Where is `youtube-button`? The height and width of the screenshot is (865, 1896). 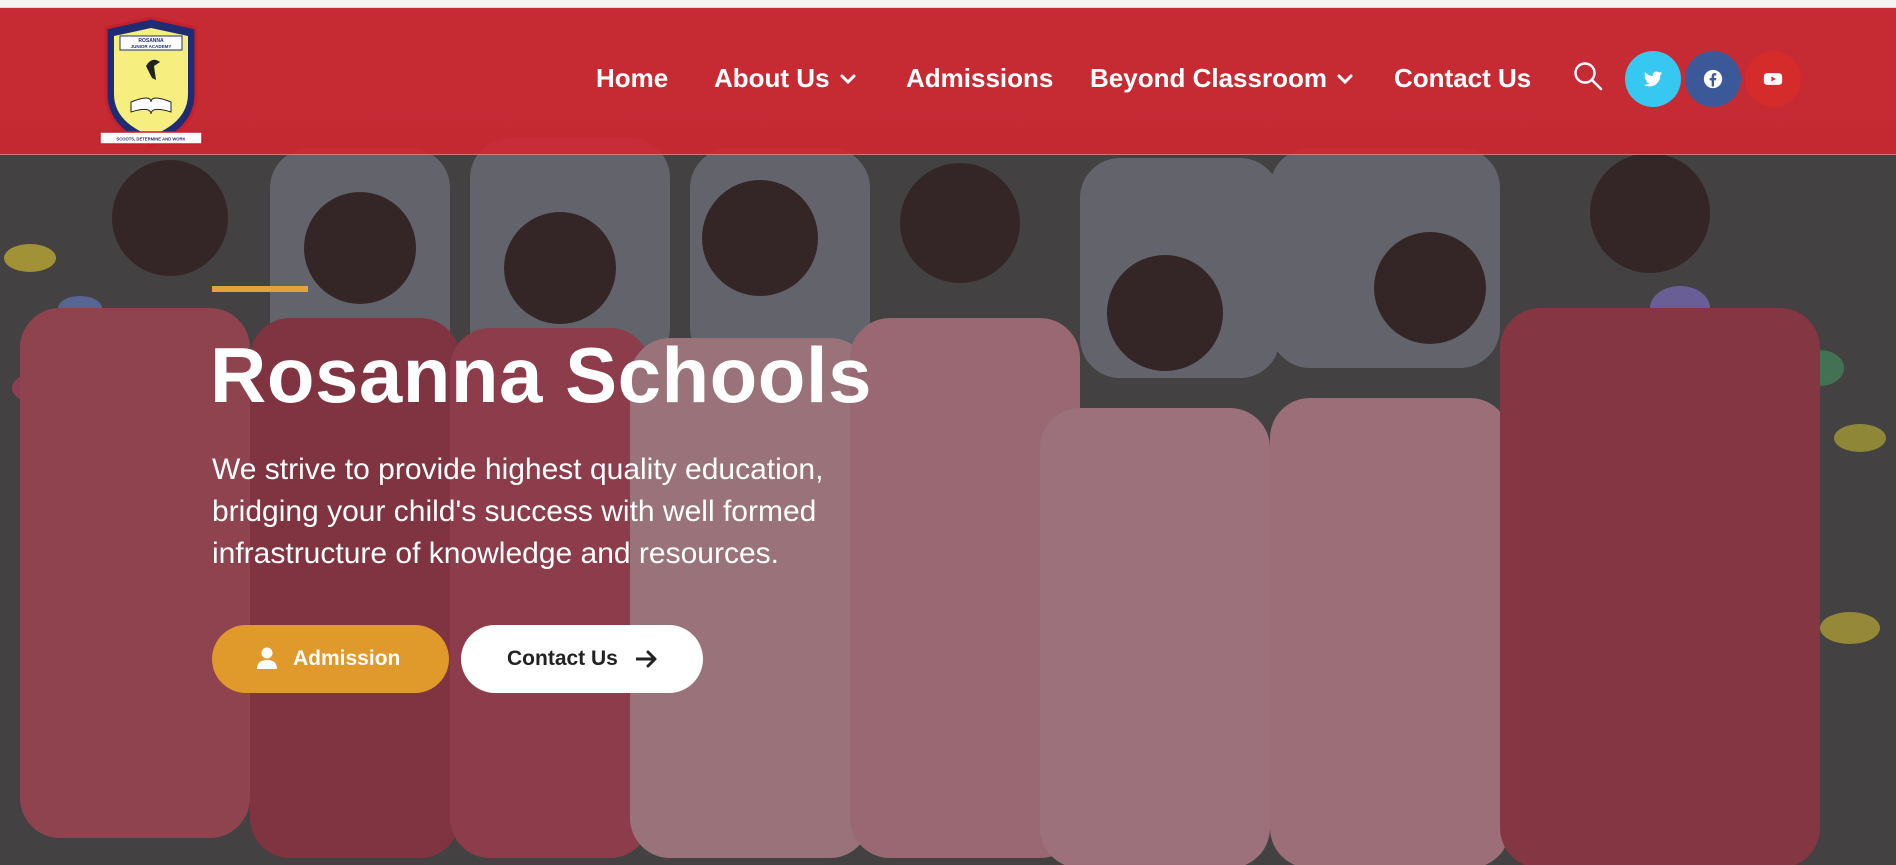
youtube-button is located at coordinates (1773, 79).